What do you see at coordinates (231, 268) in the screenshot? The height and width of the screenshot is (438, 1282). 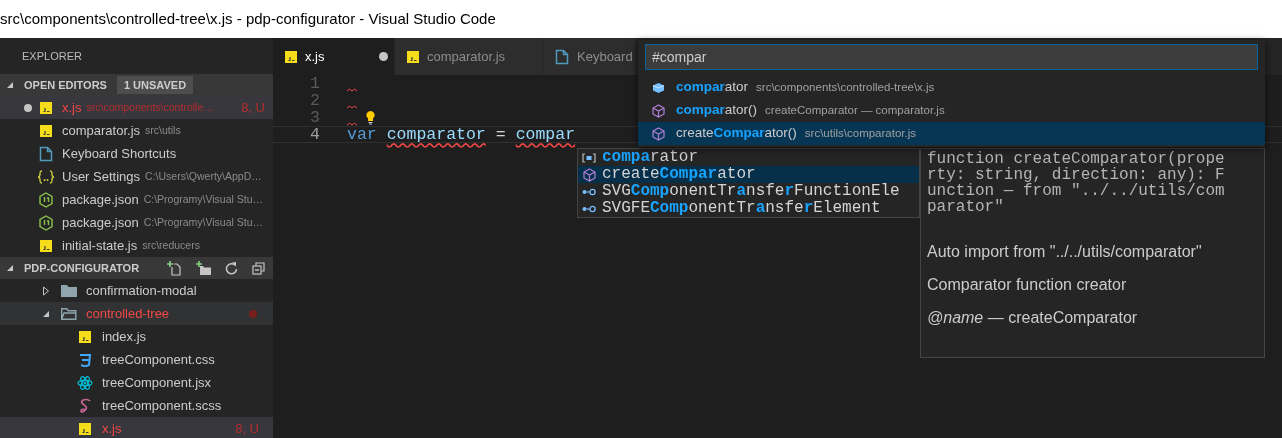 I see `refresh-icon` at bounding box center [231, 268].